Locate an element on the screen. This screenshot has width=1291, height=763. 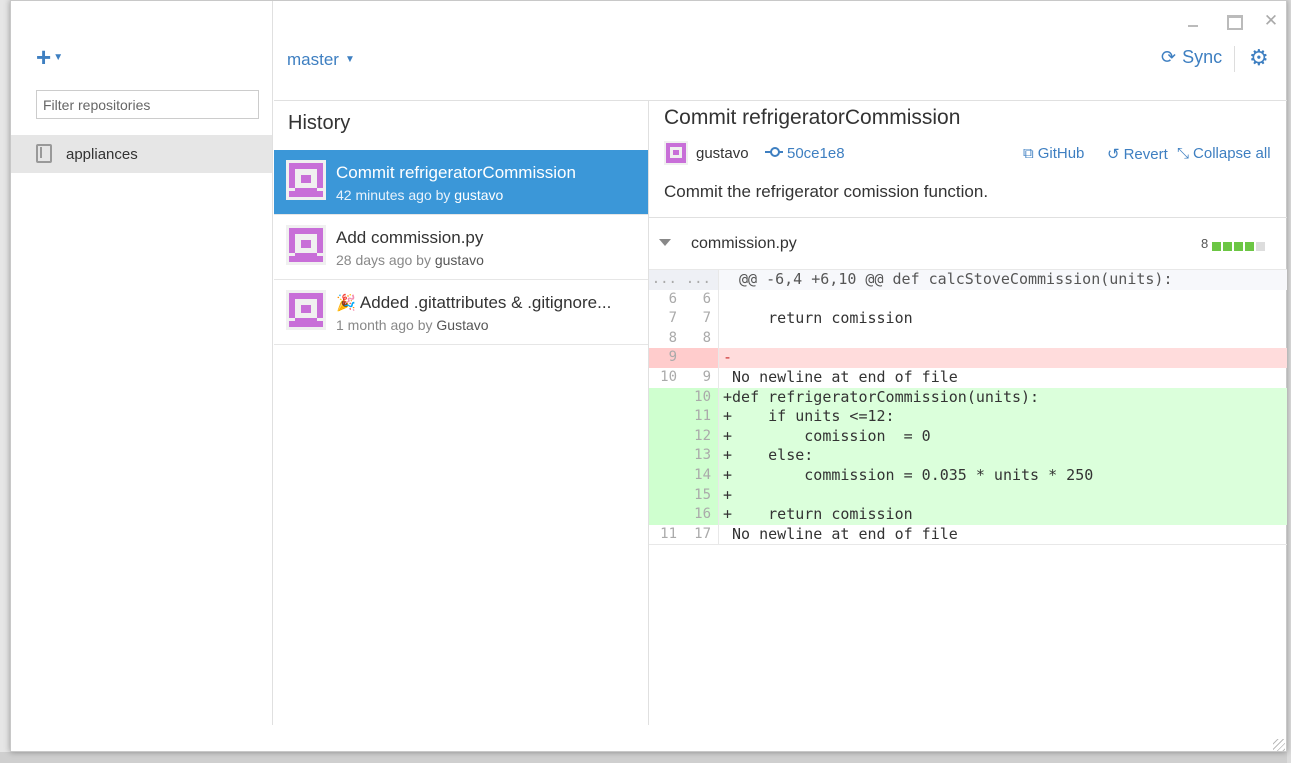
party-popper-icon: 🎉 is located at coordinates (346, 303).